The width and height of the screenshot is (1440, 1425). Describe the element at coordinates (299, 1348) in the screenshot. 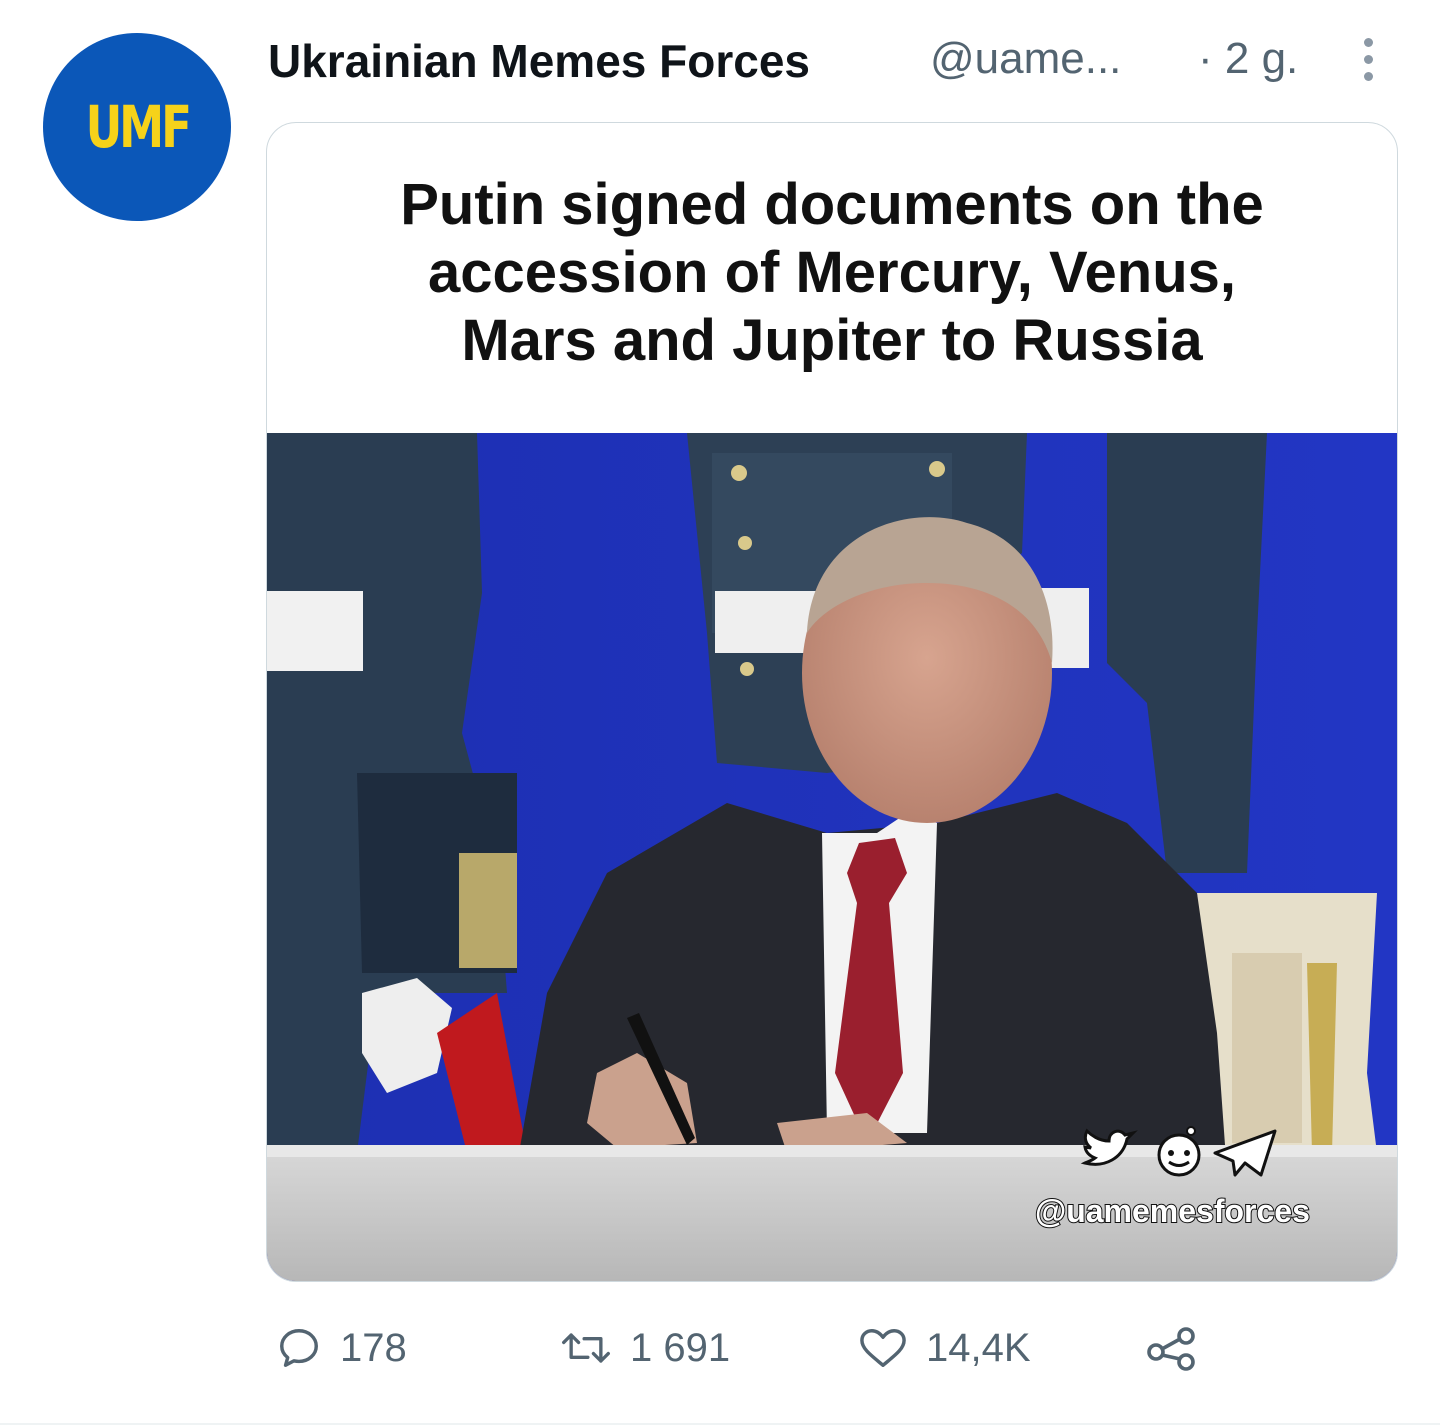

I see `reply-icon` at that location.